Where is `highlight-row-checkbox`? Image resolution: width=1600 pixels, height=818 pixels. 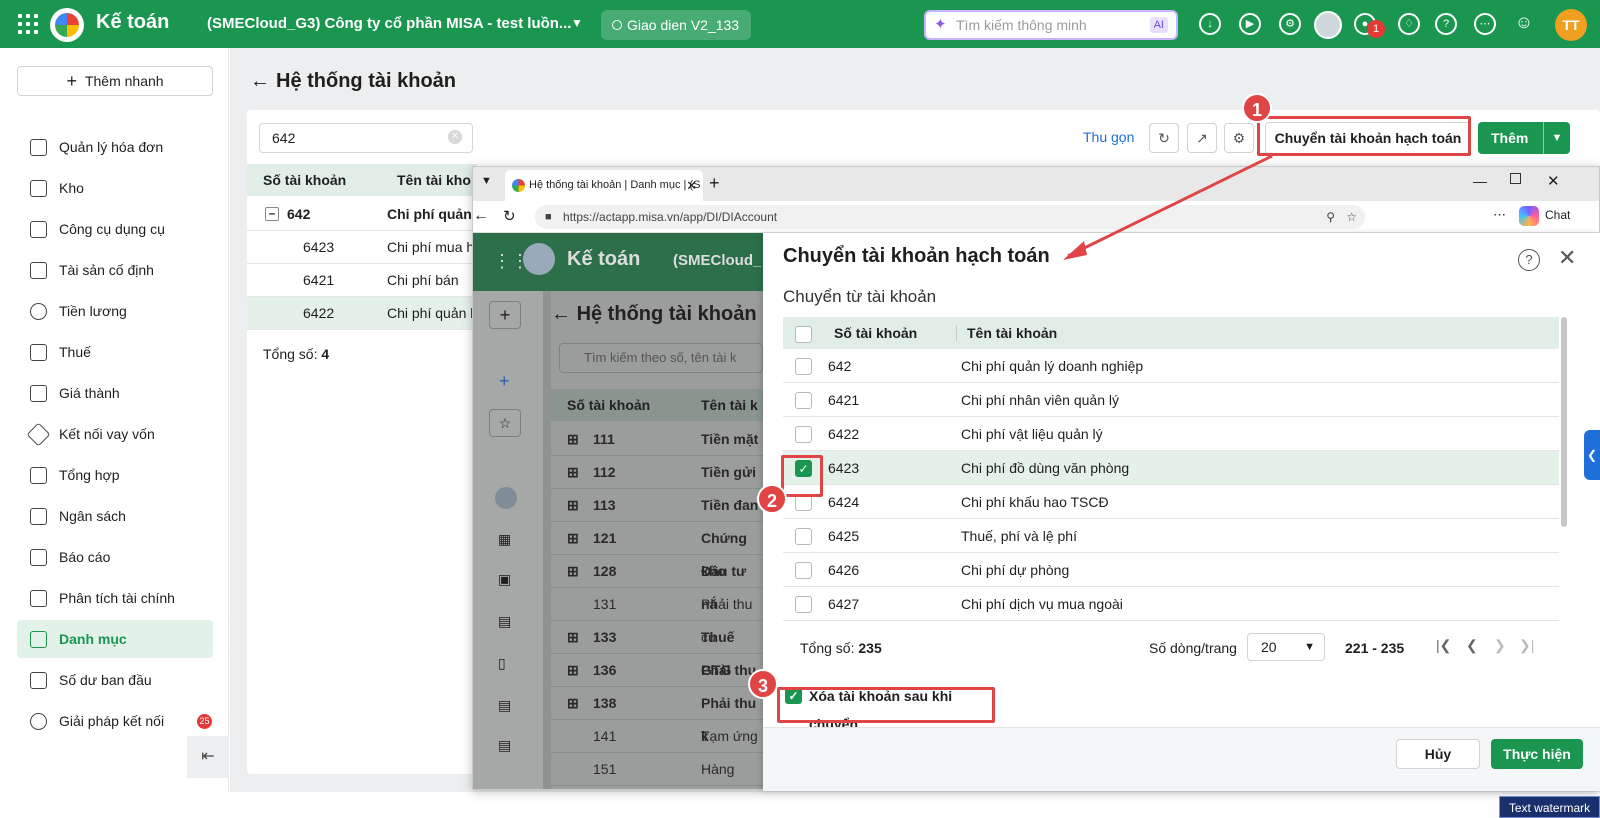
highlight-row-checkbox is located at coordinates (802, 476).